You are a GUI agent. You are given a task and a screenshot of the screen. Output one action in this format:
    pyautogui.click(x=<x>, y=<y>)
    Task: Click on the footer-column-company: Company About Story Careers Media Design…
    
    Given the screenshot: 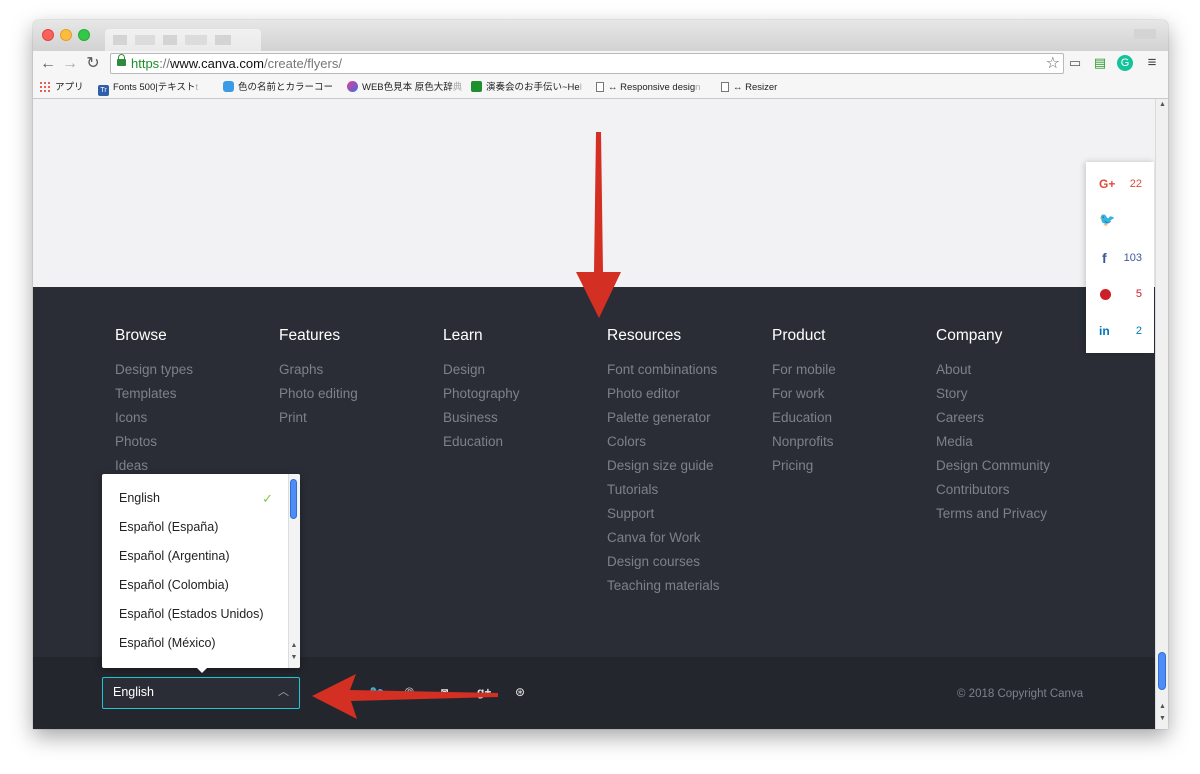 What is the action you would take?
    pyautogui.click(x=993, y=426)
    